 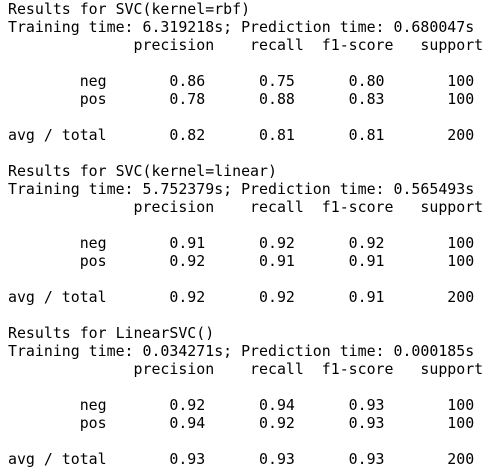 What do you see at coordinates (241, 261) in the screenshot?
I see `table-row-pos: pos 0.92 0.91 0.91 100` at bounding box center [241, 261].